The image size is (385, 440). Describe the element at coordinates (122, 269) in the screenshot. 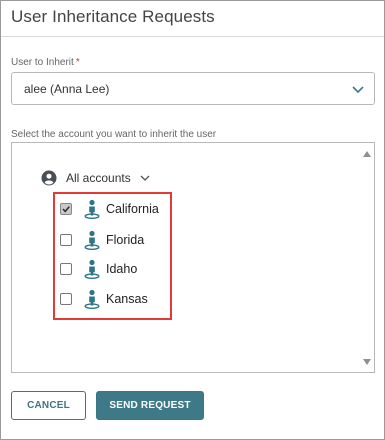

I see `account-item-label: Idaho` at that location.